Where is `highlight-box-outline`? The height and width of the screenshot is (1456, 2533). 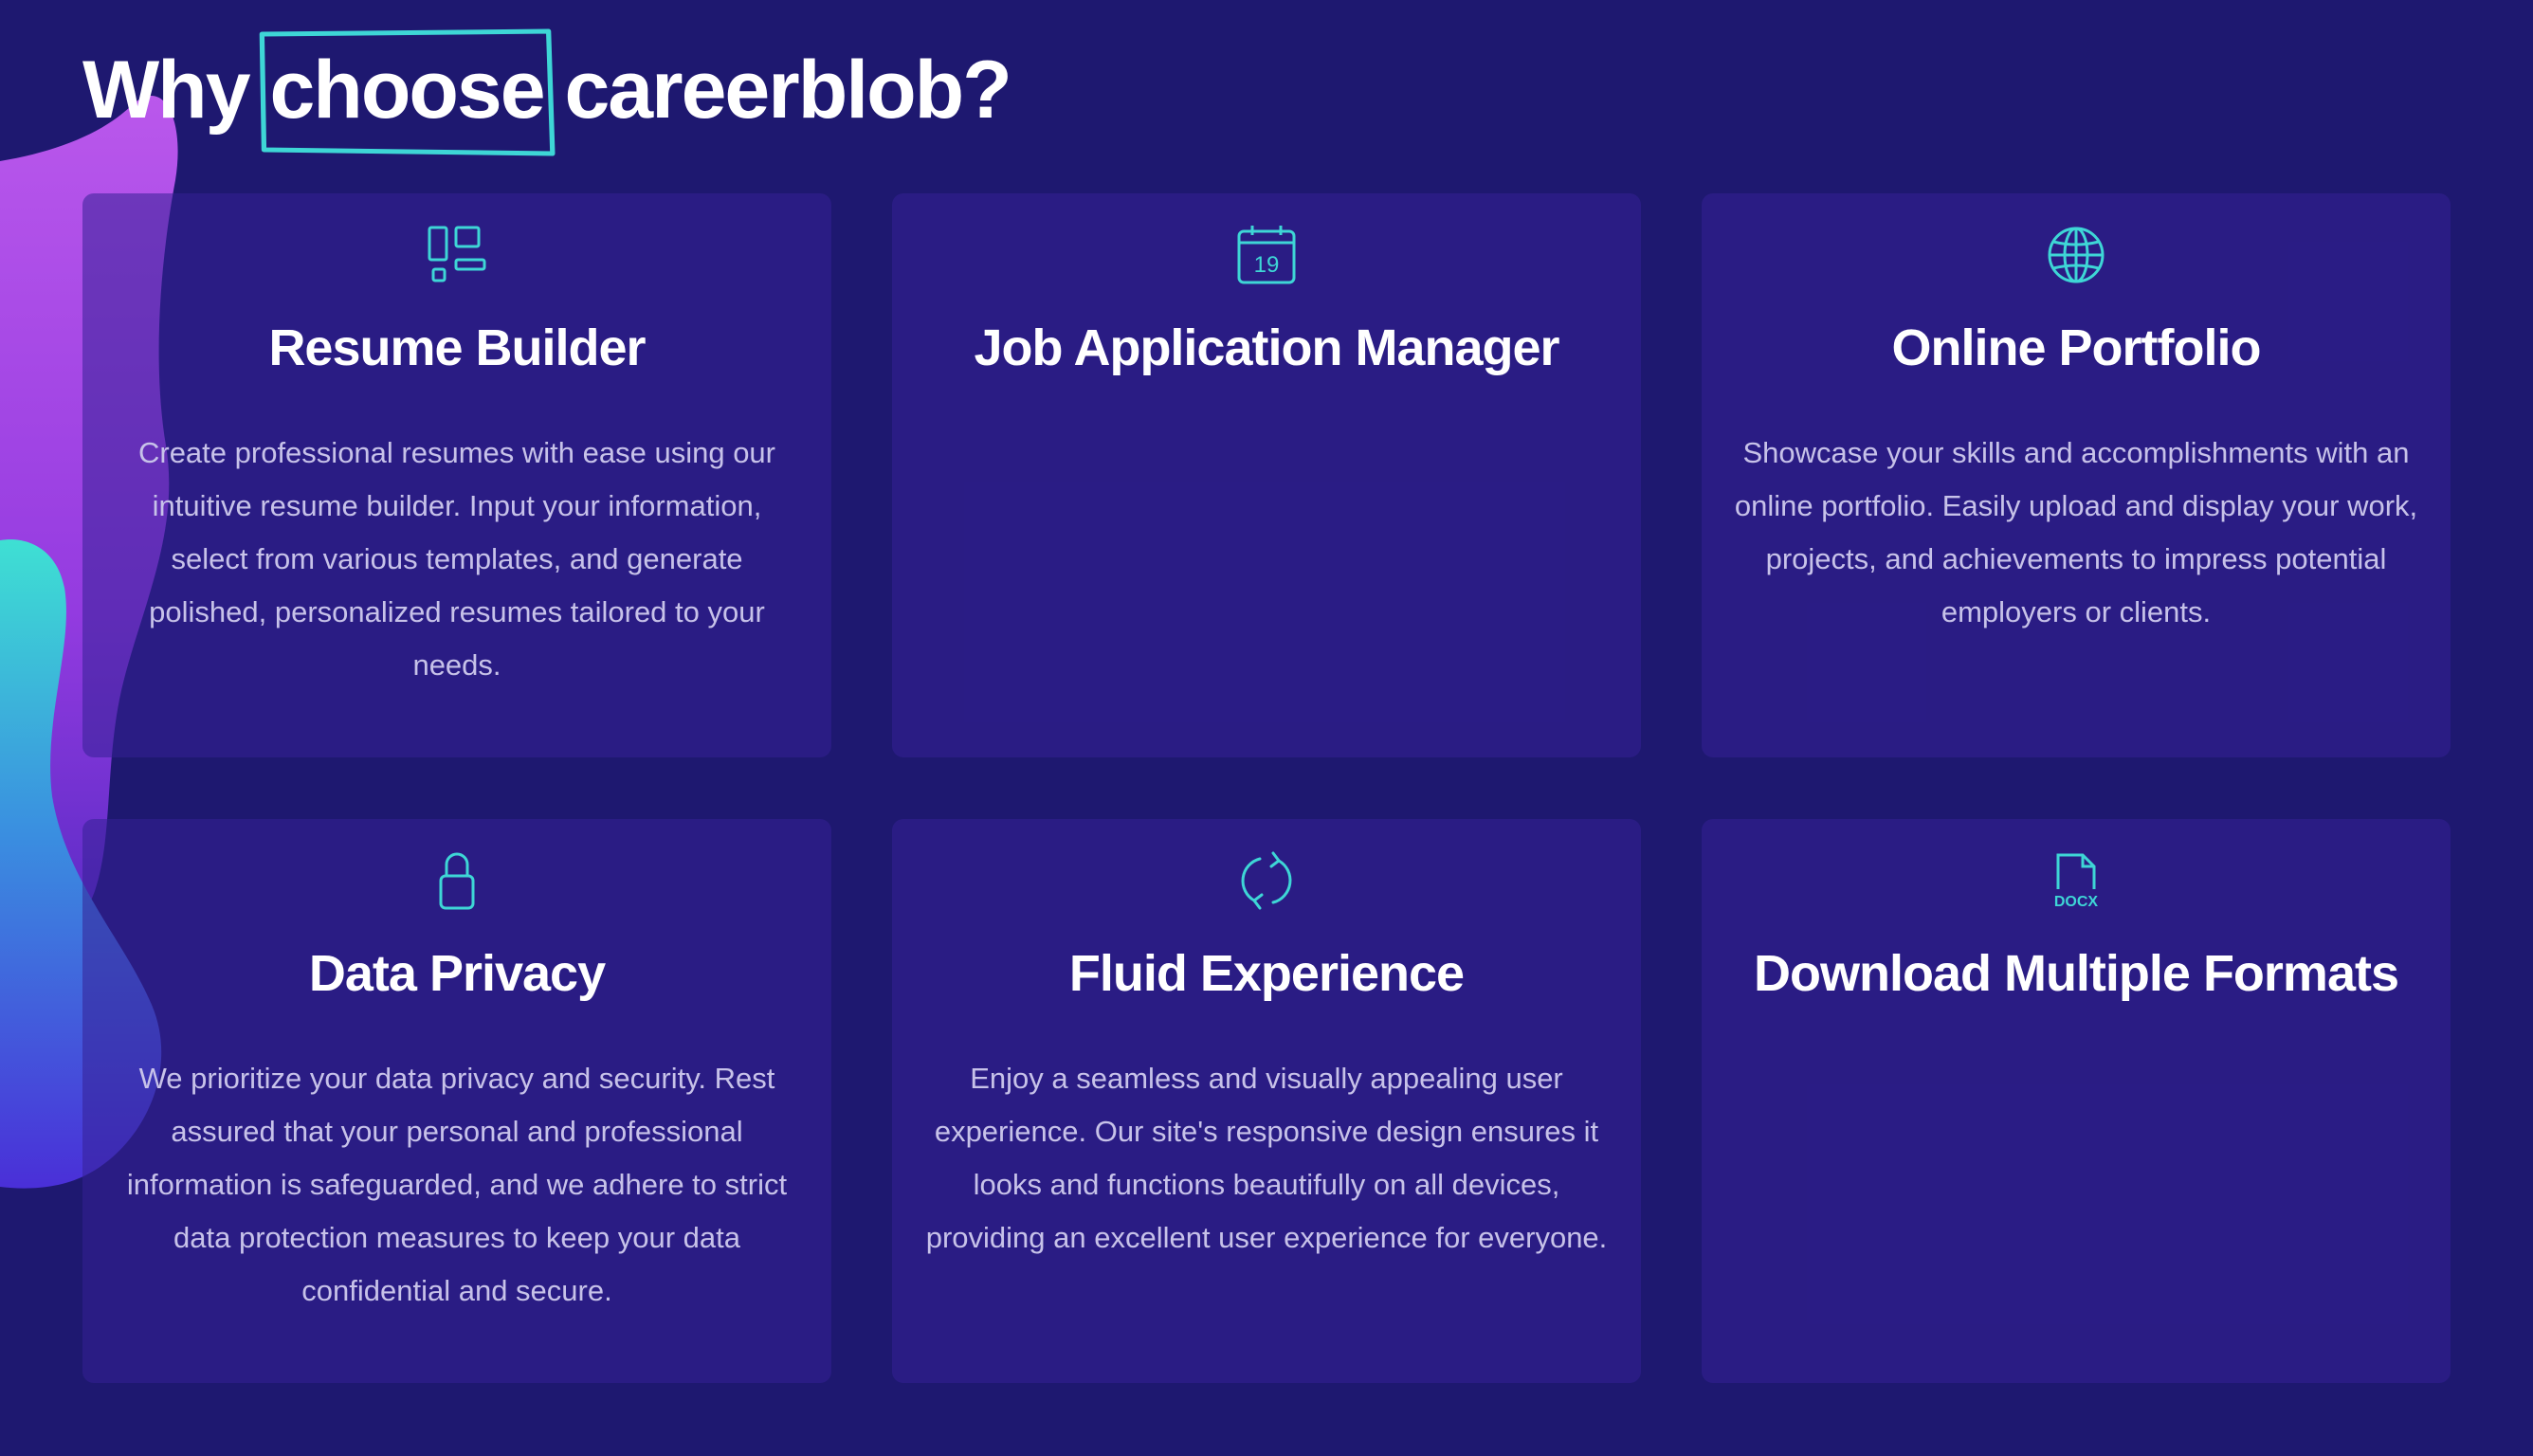 highlight-box-outline is located at coordinates (408, 92).